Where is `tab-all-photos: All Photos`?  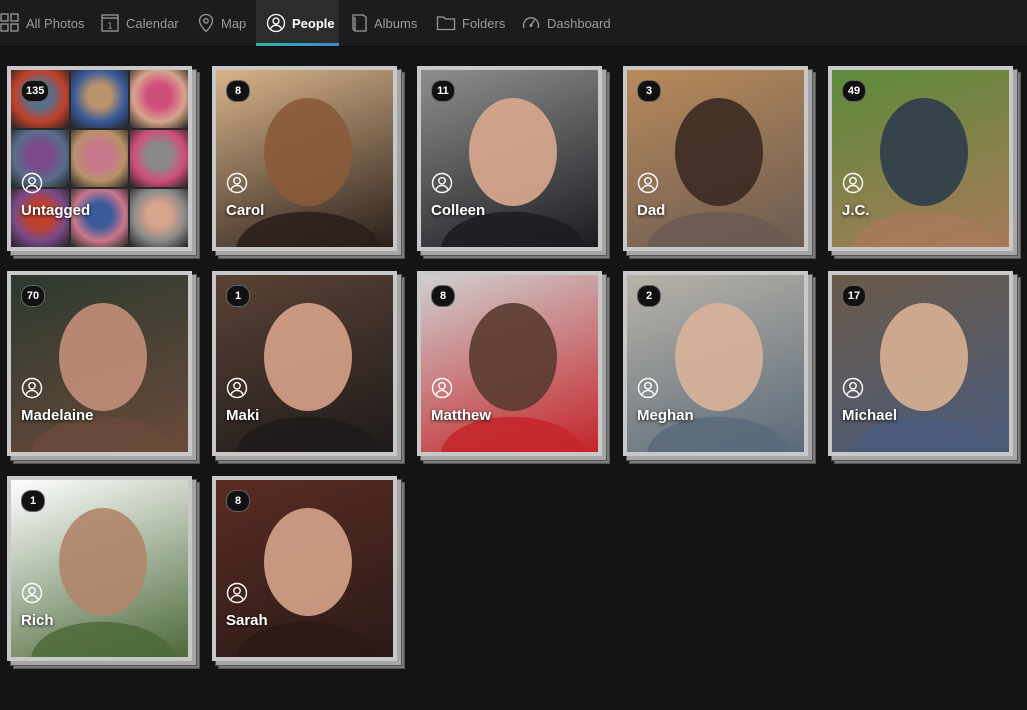 tab-all-photos: All Photos is located at coordinates (46, 23).